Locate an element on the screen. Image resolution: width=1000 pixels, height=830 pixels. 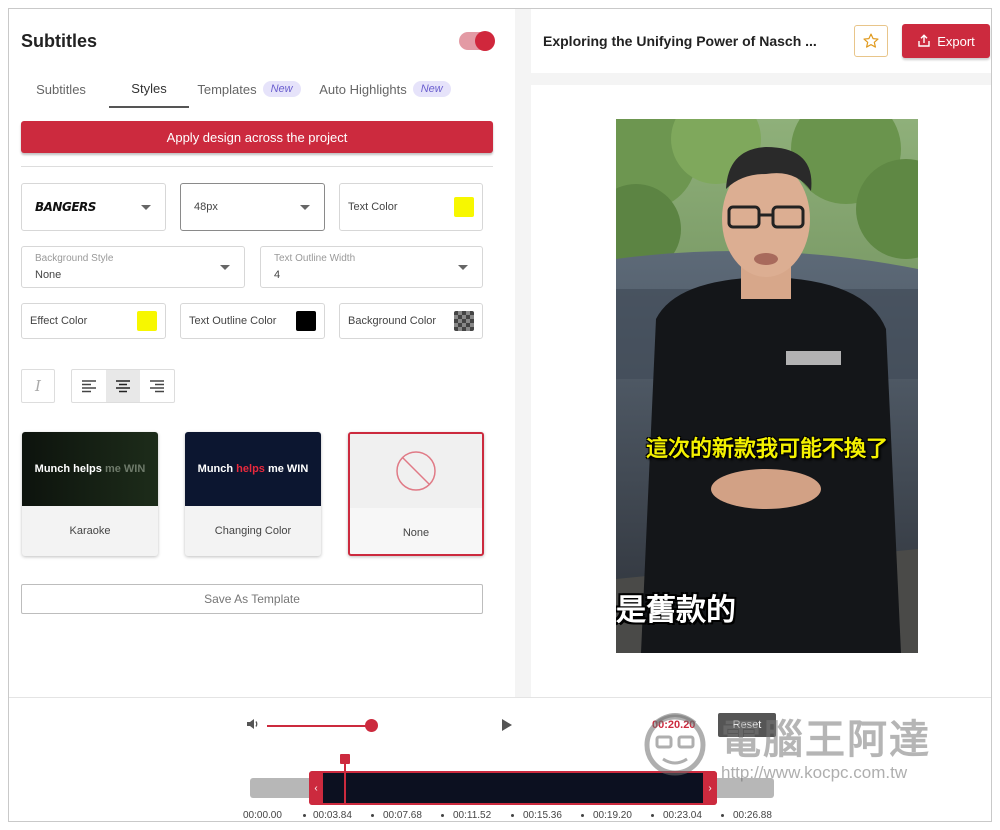
transparent-swatch is located at coordinates (464, 321).